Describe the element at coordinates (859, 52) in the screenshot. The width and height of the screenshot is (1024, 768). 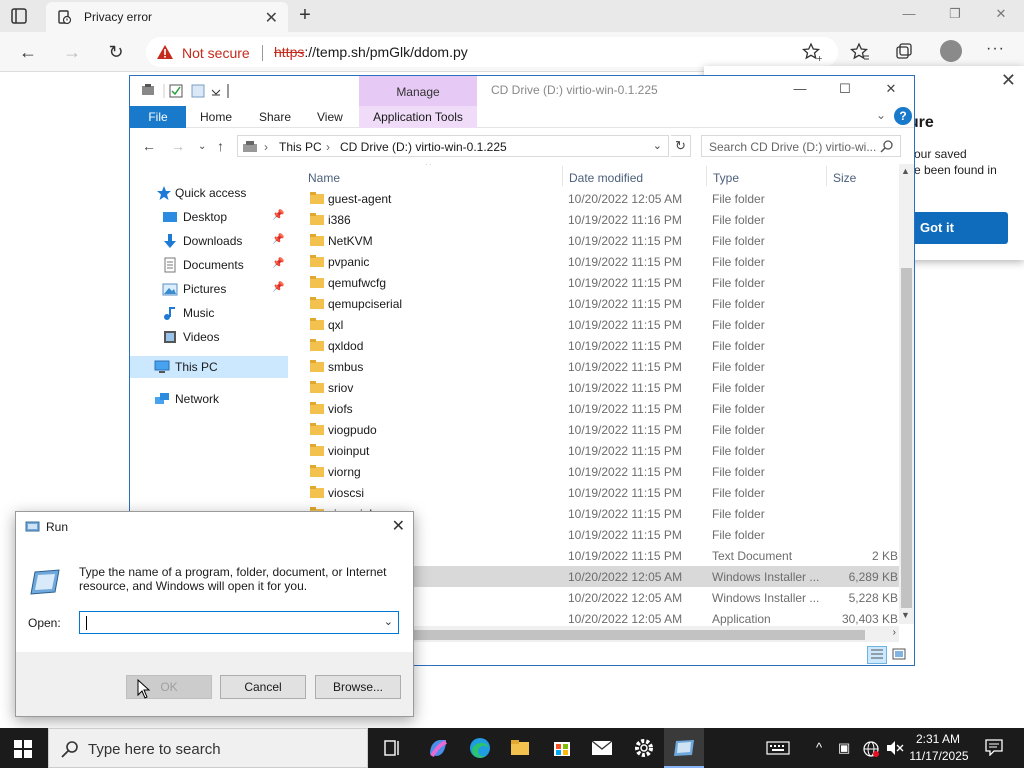
I see `favorites-icon` at that location.